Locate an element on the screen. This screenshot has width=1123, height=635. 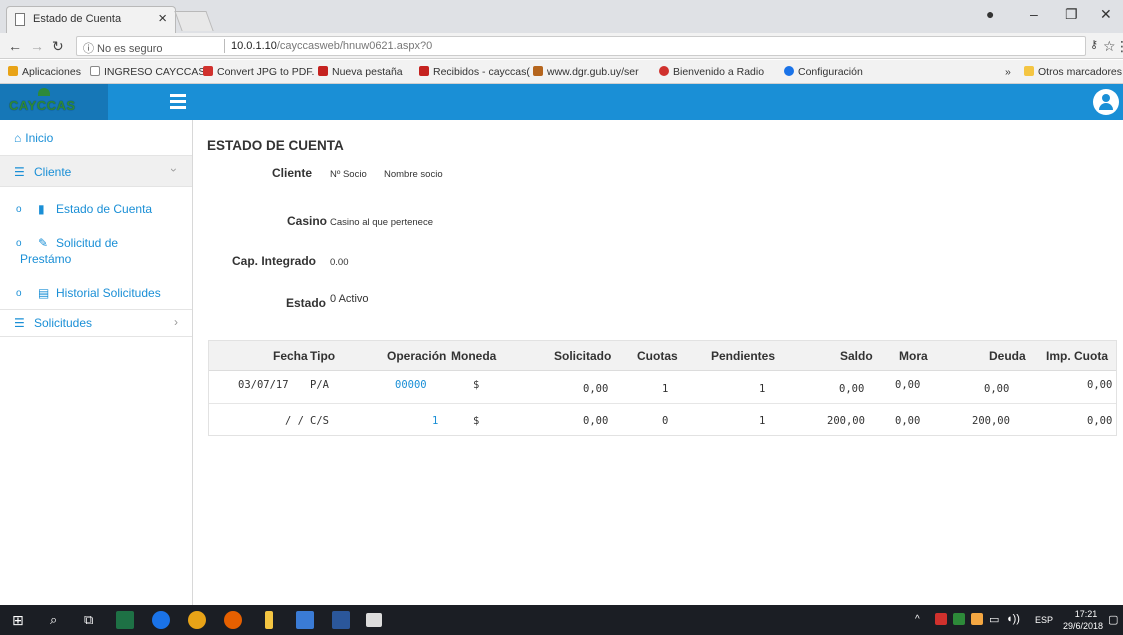
sidebar-item-label: Historial Solicitudes is located at coordinates (108, 293).